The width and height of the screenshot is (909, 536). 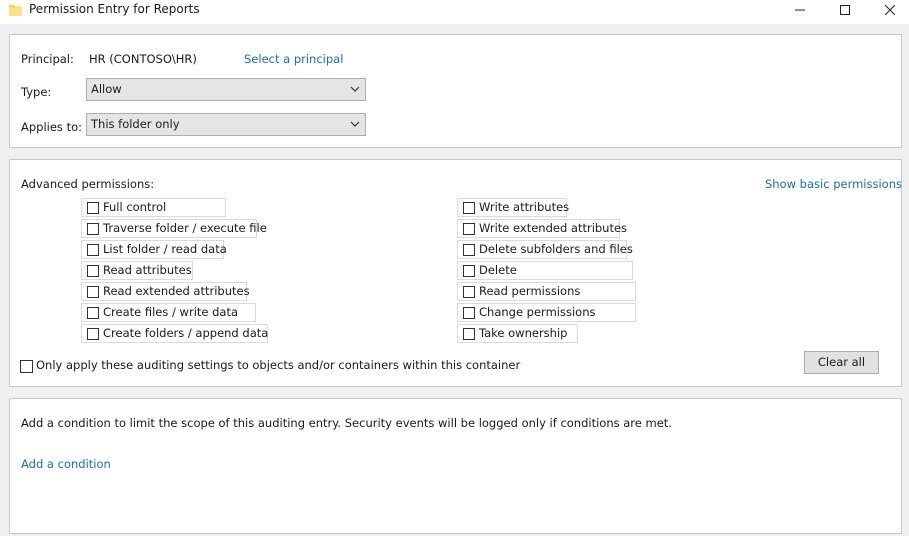 What do you see at coordinates (26, 366) in the screenshot?
I see `only-apply-checkbox` at bounding box center [26, 366].